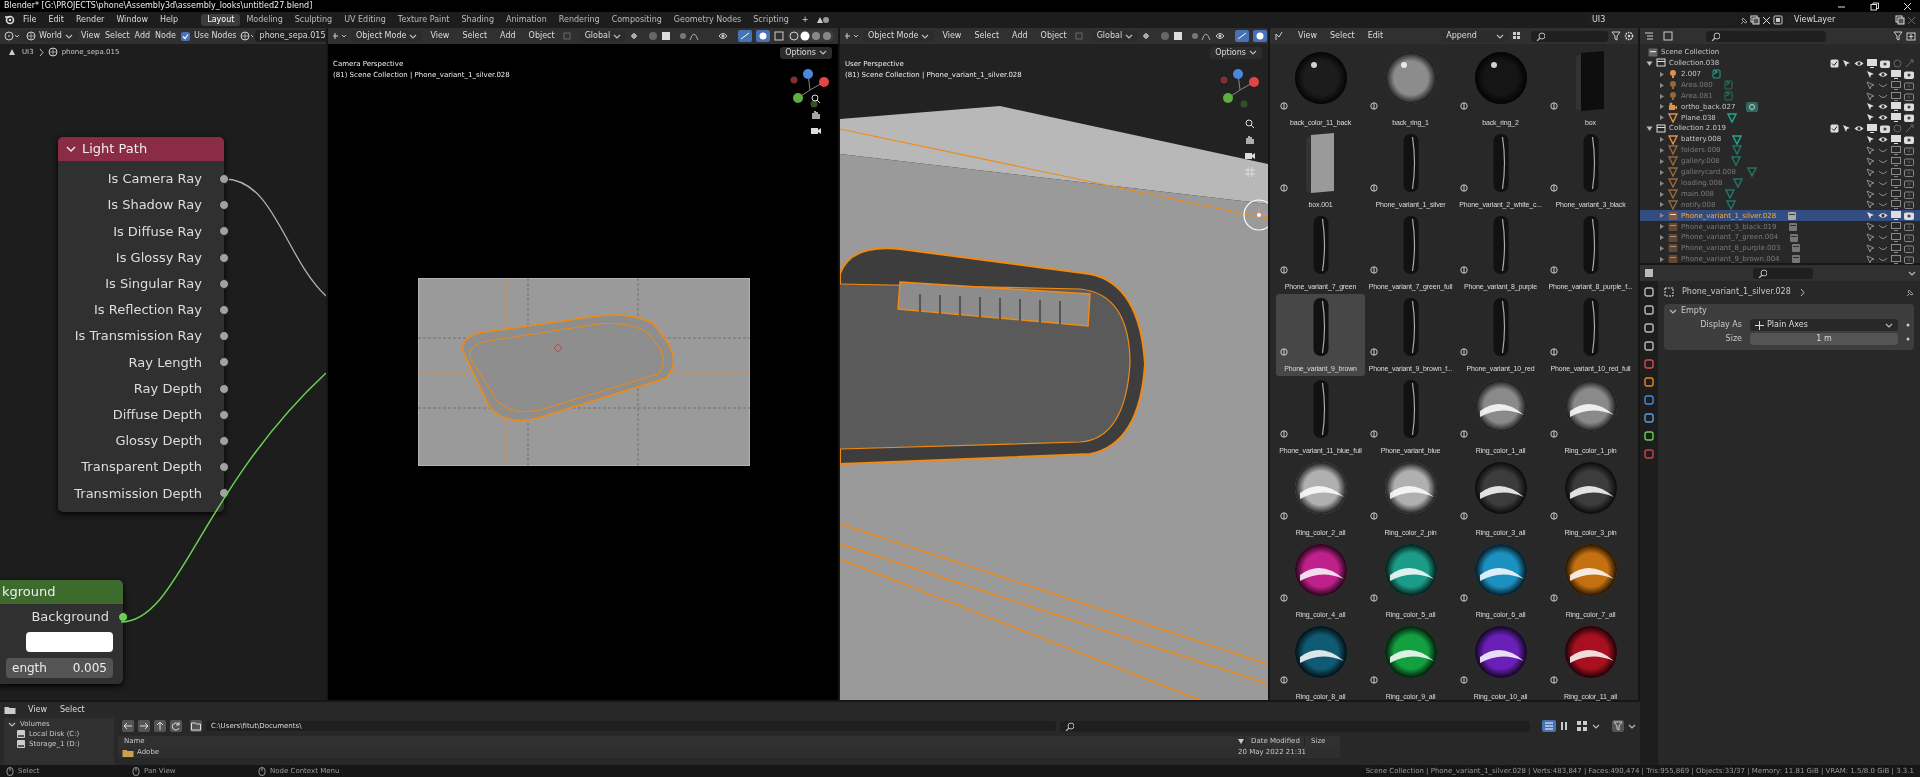 Image resolution: width=1920 pixels, height=777 pixels. What do you see at coordinates (477, 20) in the screenshot?
I see `workspace-tab: Shading` at bounding box center [477, 20].